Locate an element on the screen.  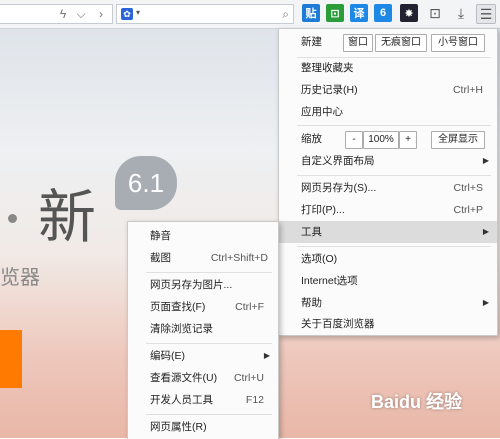
caret-down-icon: ▾ is located at coordinates (138, 12).